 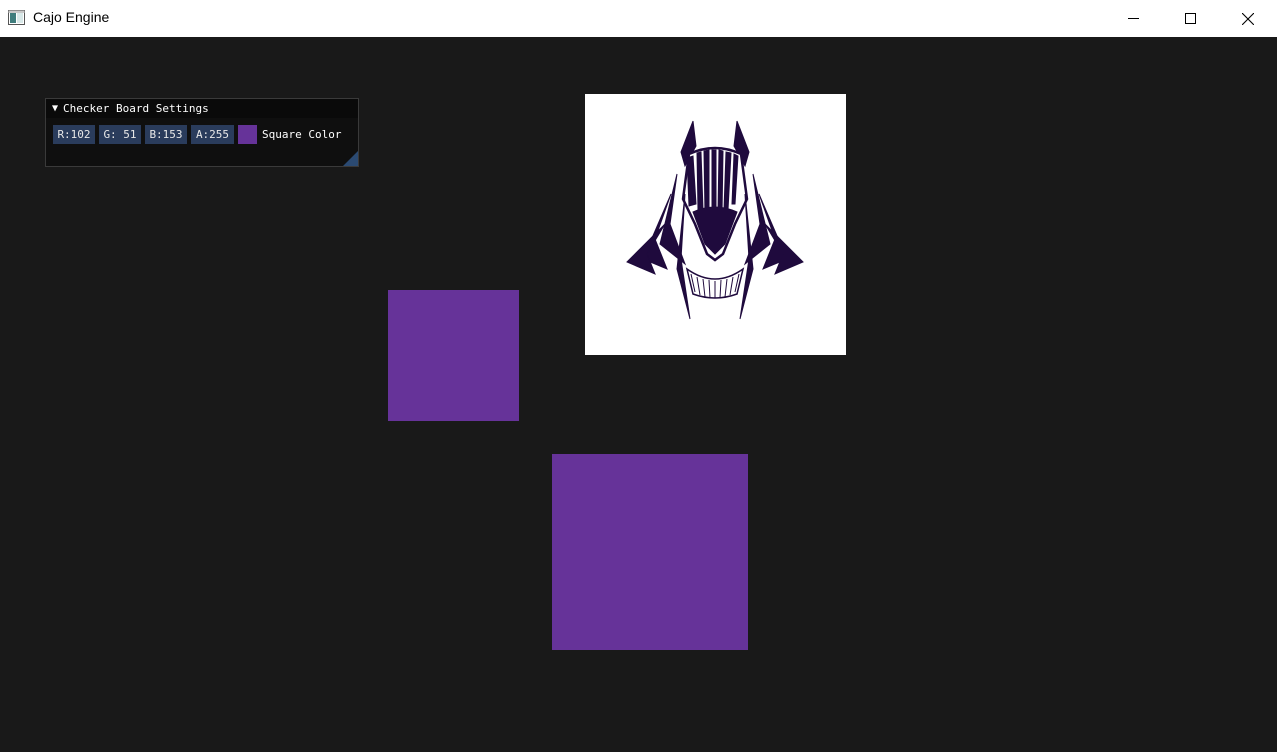 I want to click on minimize-button, so click(x=1133, y=18).